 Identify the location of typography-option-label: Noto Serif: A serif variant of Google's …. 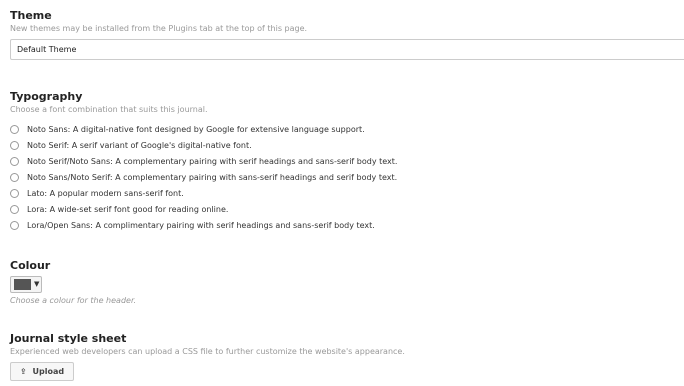
(139, 145).